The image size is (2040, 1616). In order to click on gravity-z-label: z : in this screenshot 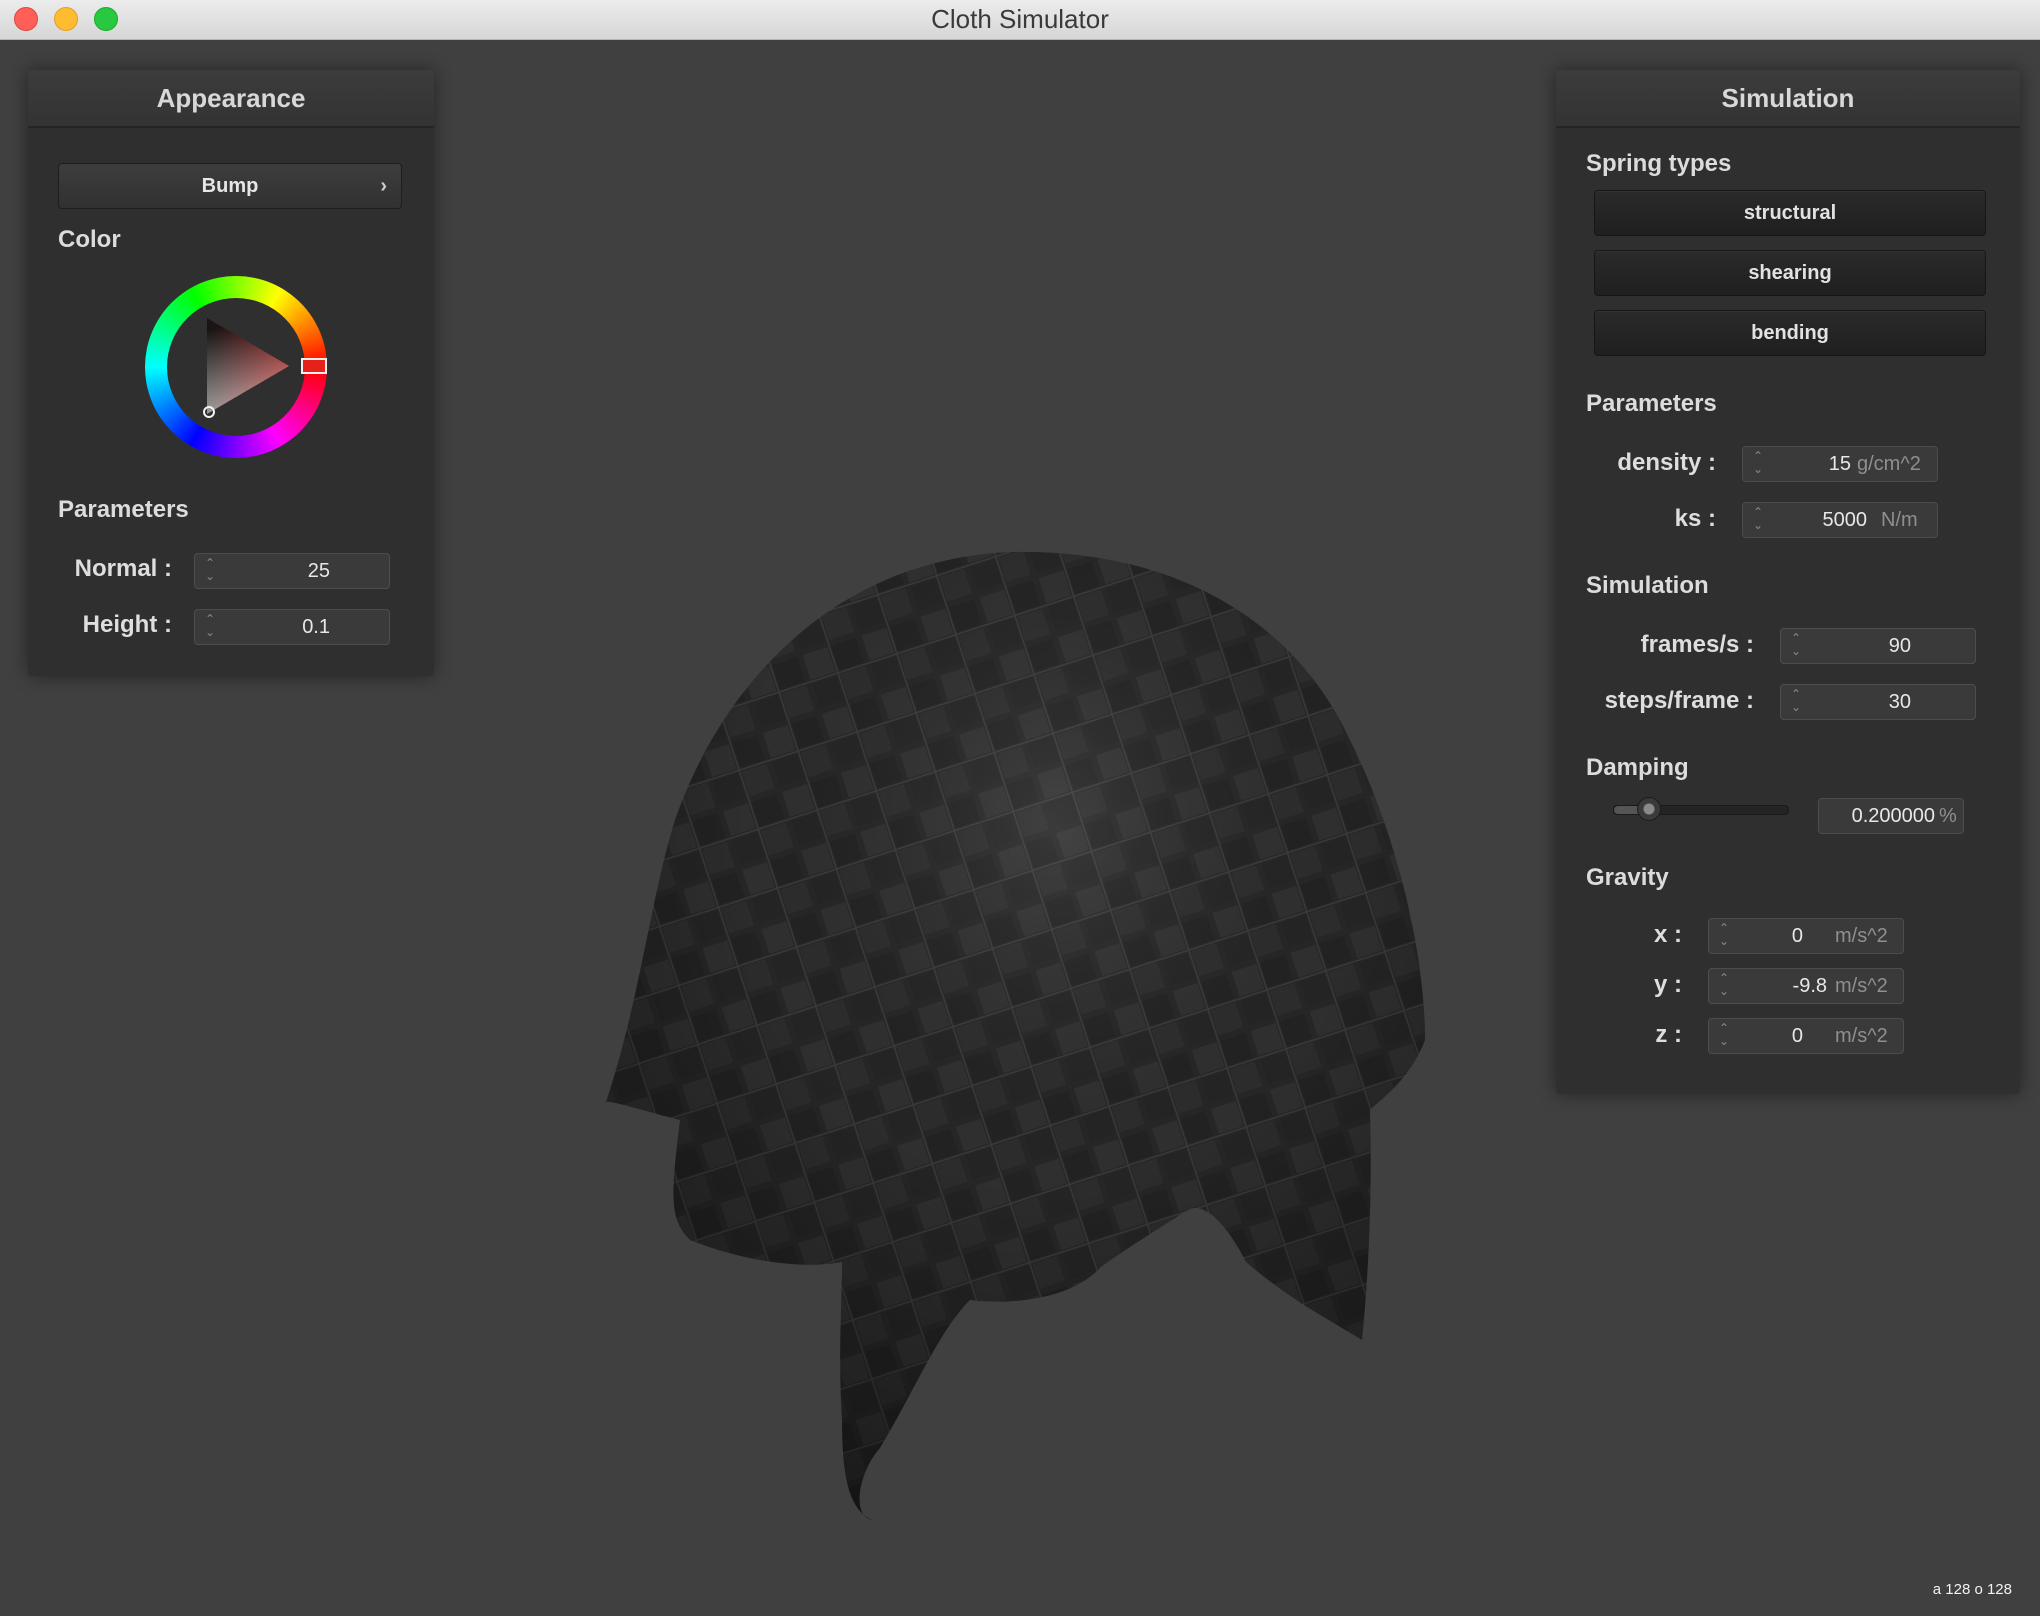, I will do `click(1668, 1034)`.